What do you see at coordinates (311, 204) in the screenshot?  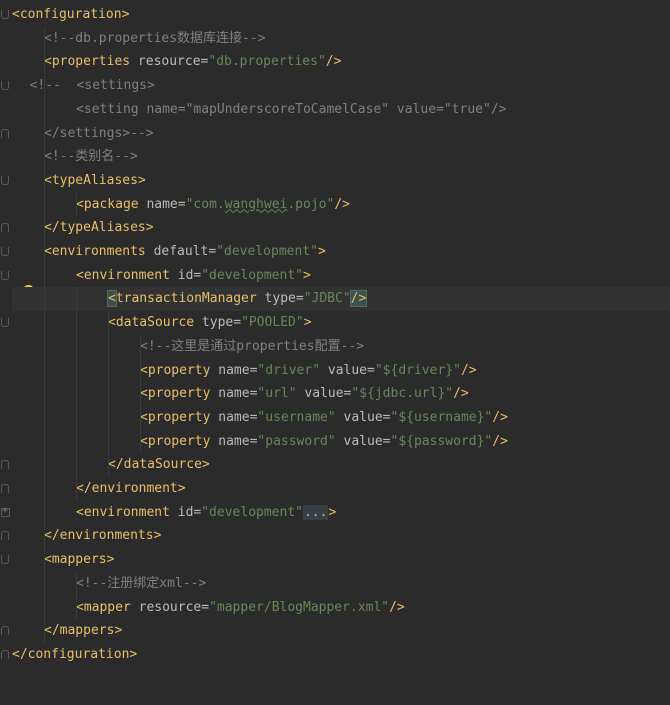 I see `code-token: .pojo"` at bounding box center [311, 204].